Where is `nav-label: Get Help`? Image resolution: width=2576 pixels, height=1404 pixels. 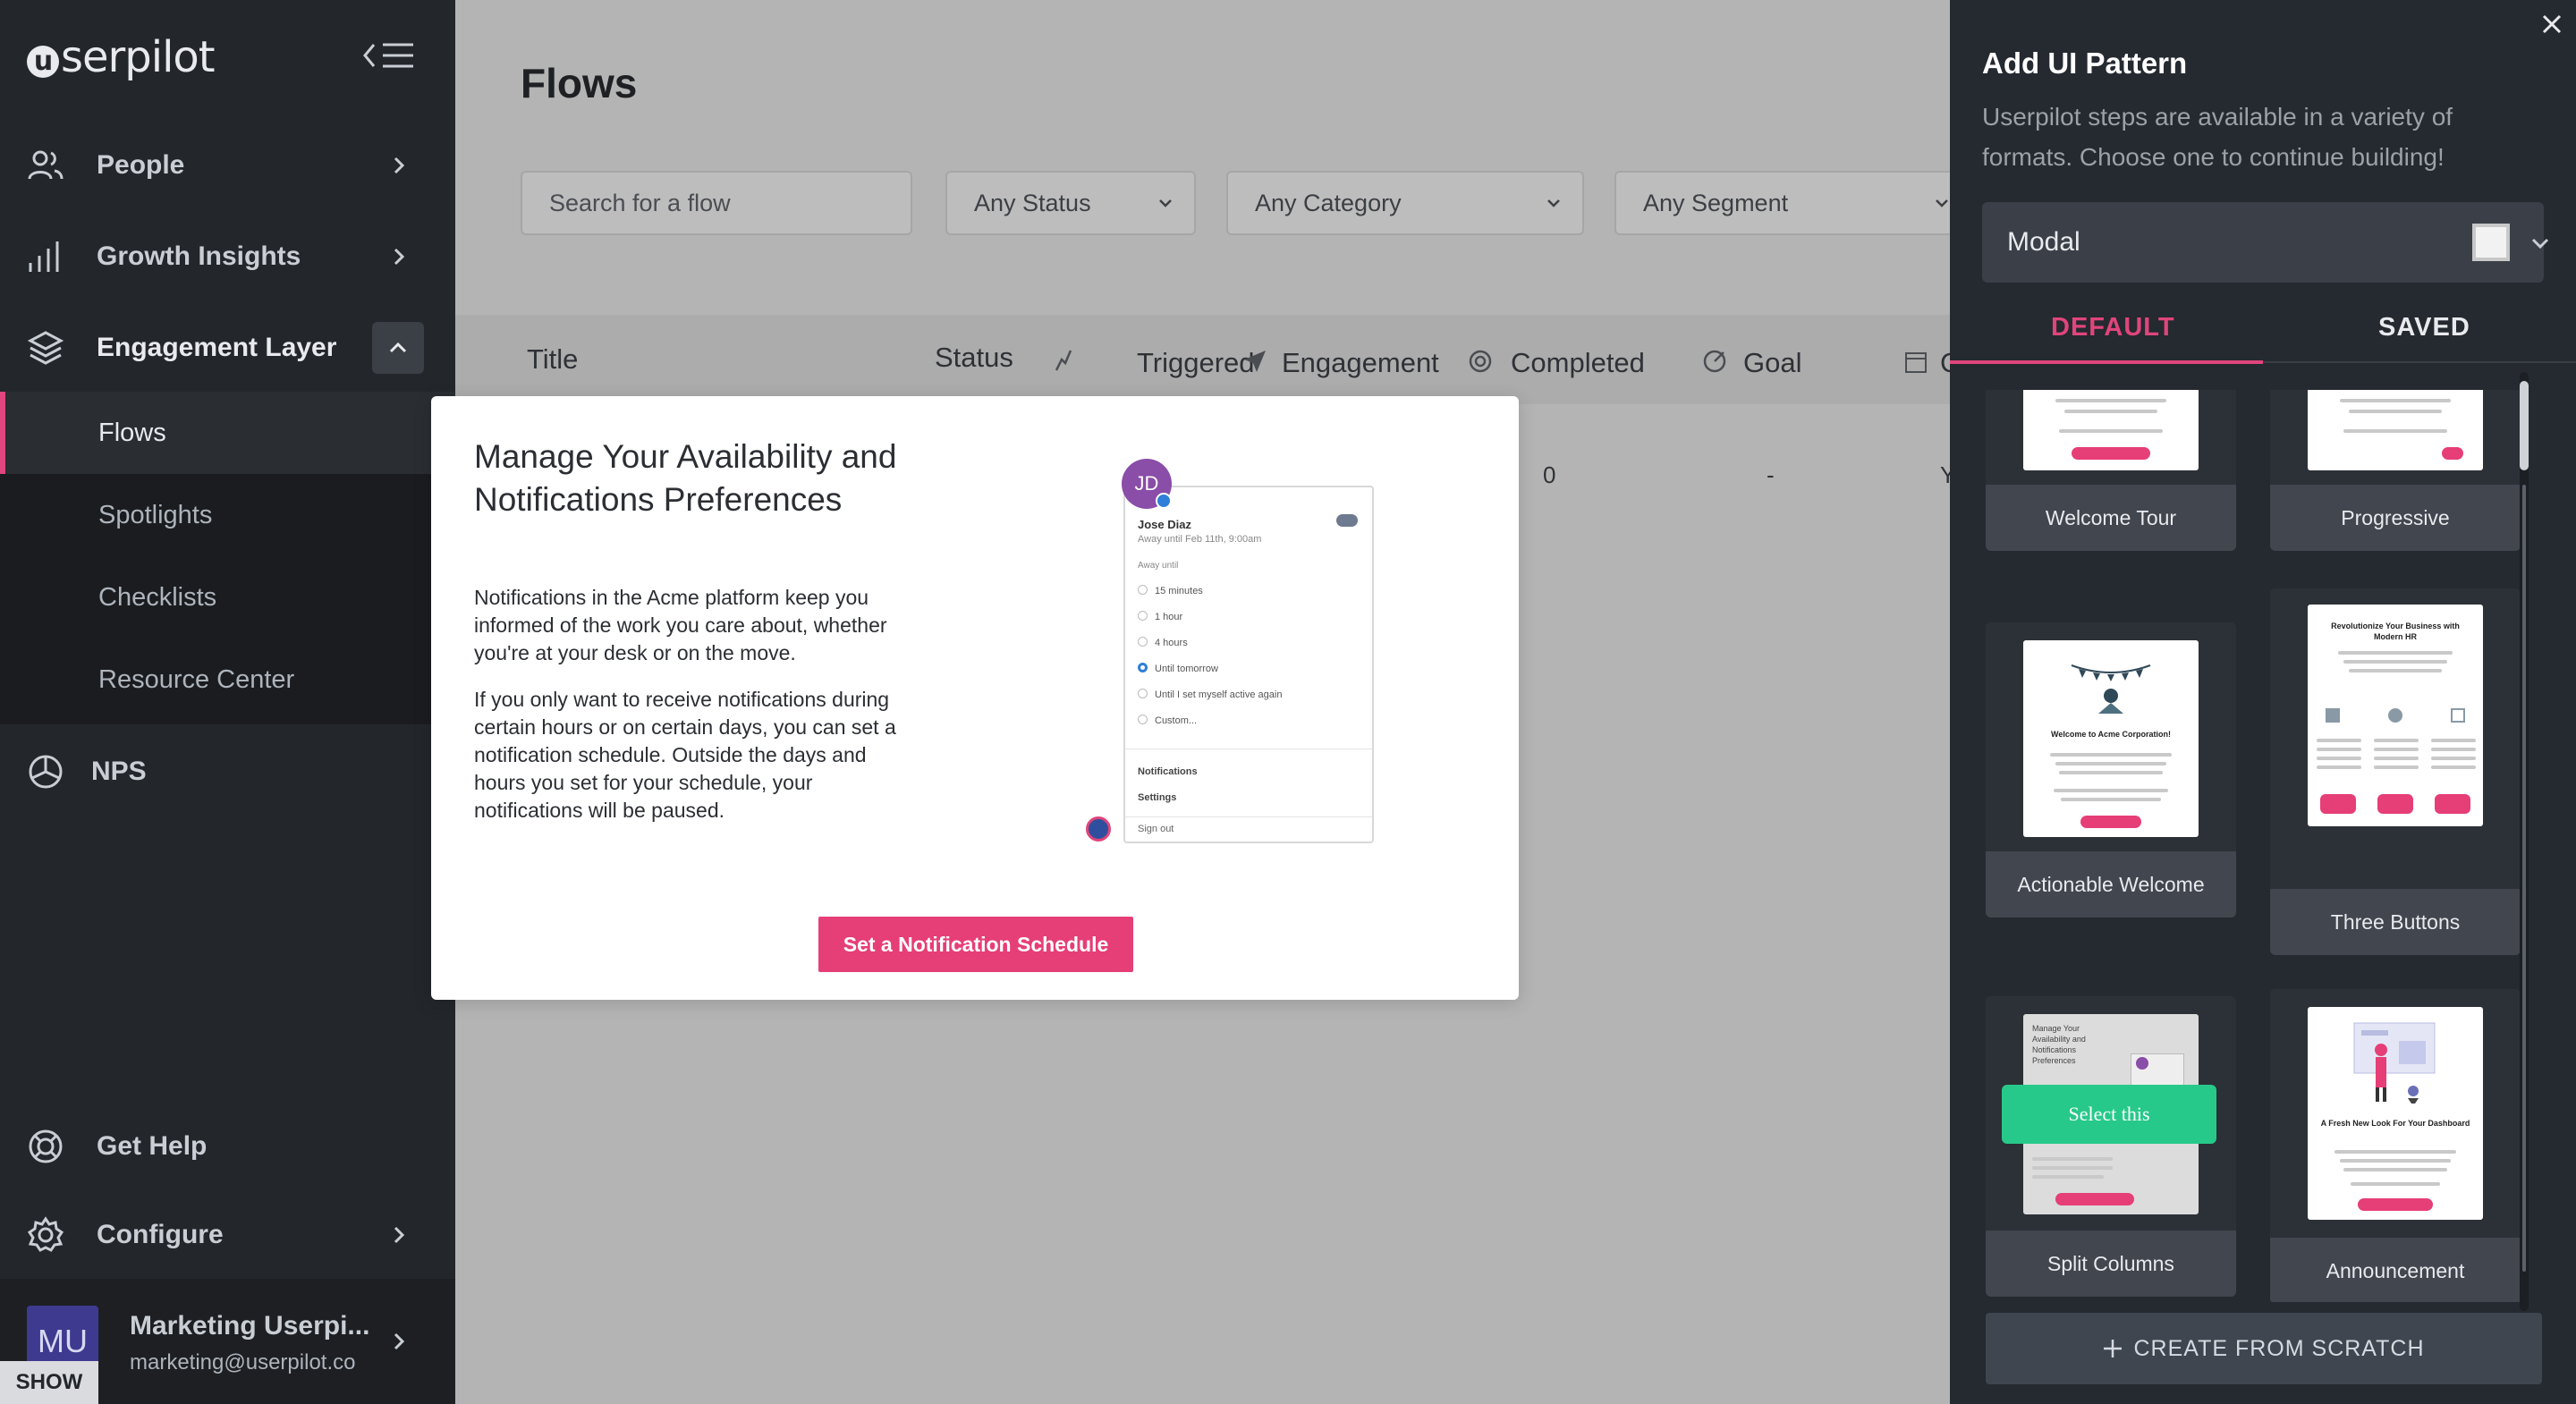
nav-label: Get Help is located at coordinates (152, 1146).